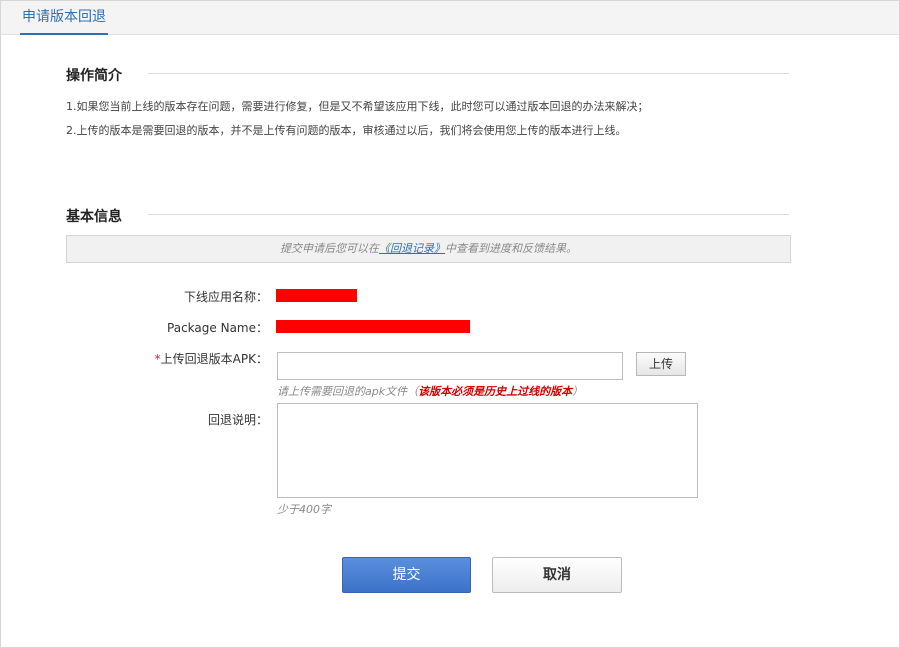 This screenshot has width=900, height=648. Describe the element at coordinates (316, 295) in the screenshot. I see `app-name-value-redacted` at that location.